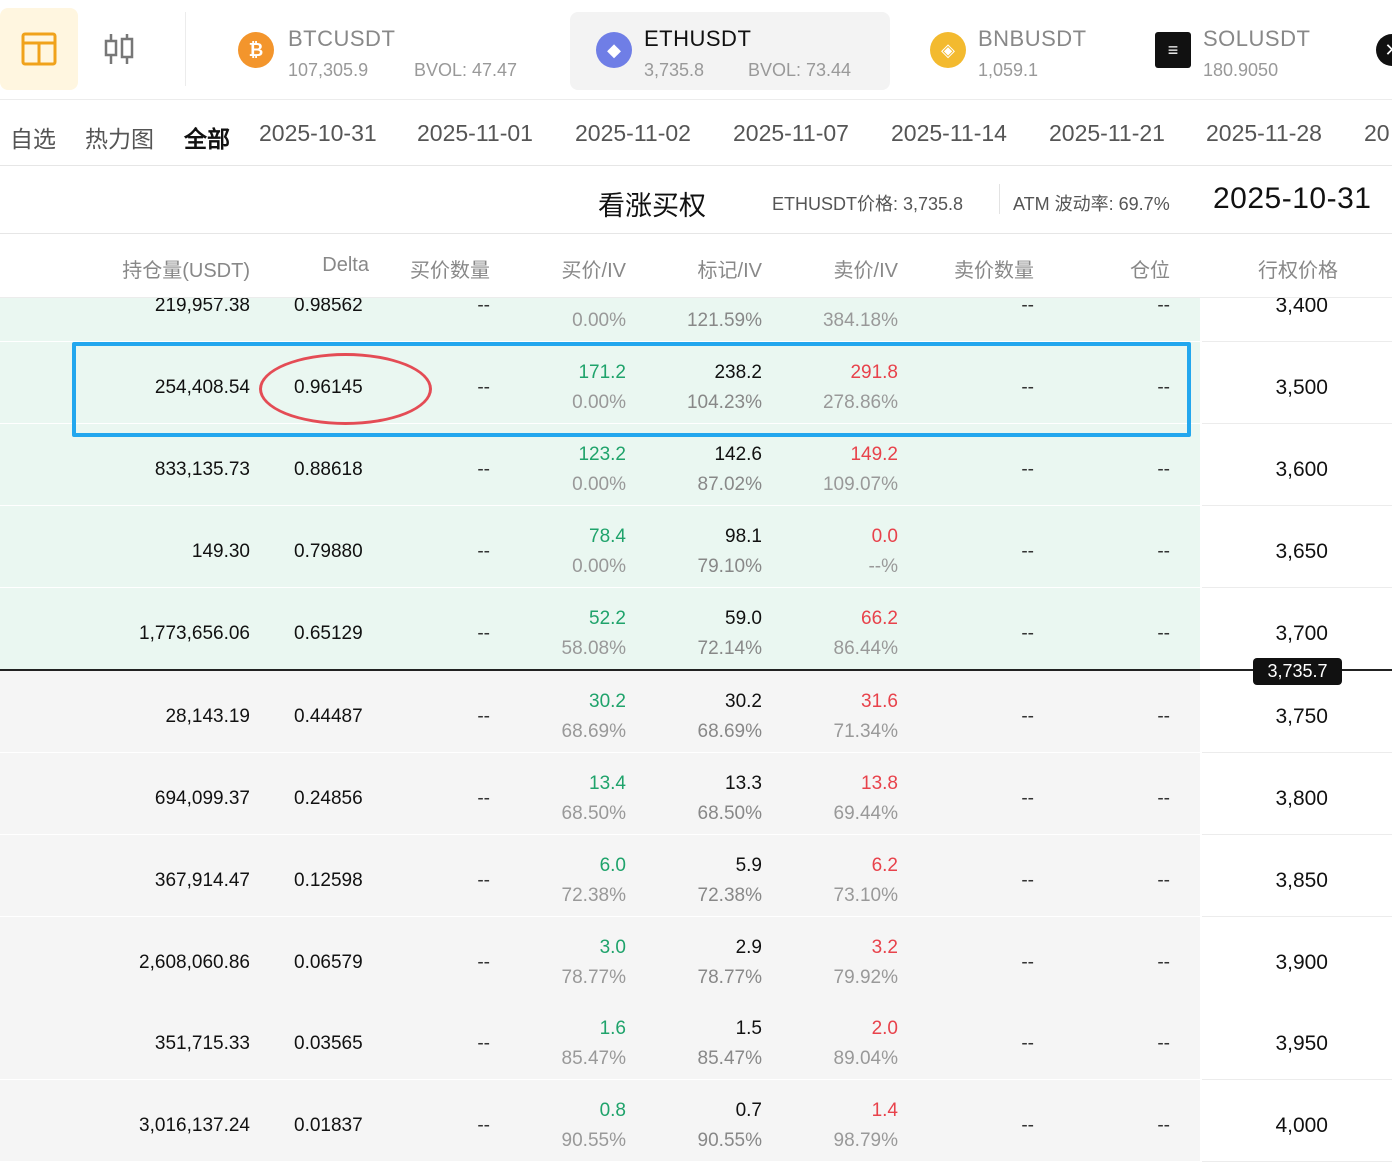 The image size is (1392, 1168). Describe the element at coordinates (318, 133) in the screenshot. I see `tab-3: 2025-10-31` at that location.